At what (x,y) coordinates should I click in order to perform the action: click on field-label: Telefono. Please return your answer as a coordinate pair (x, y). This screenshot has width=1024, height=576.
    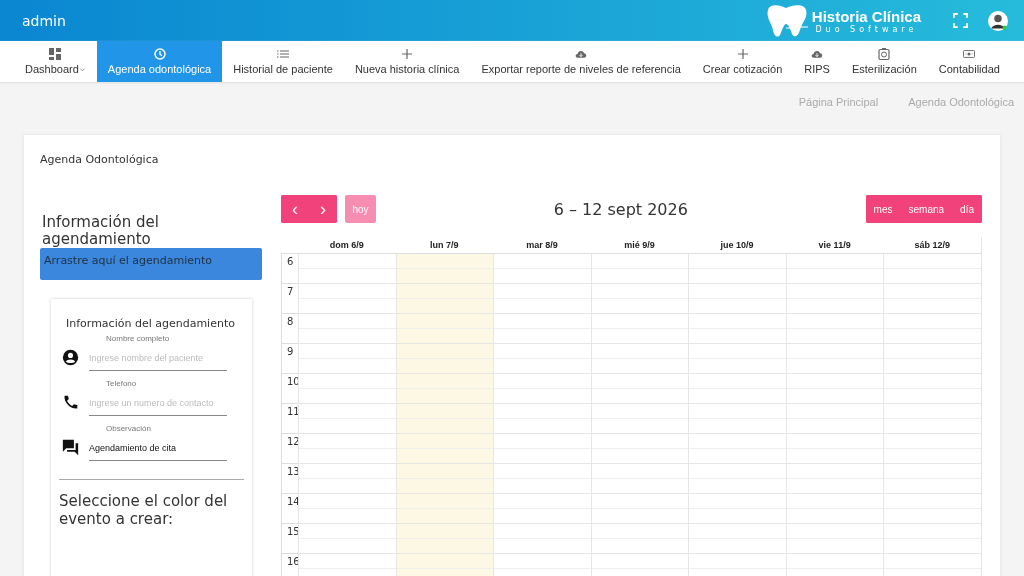
    Looking at the image, I should click on (122, 383).